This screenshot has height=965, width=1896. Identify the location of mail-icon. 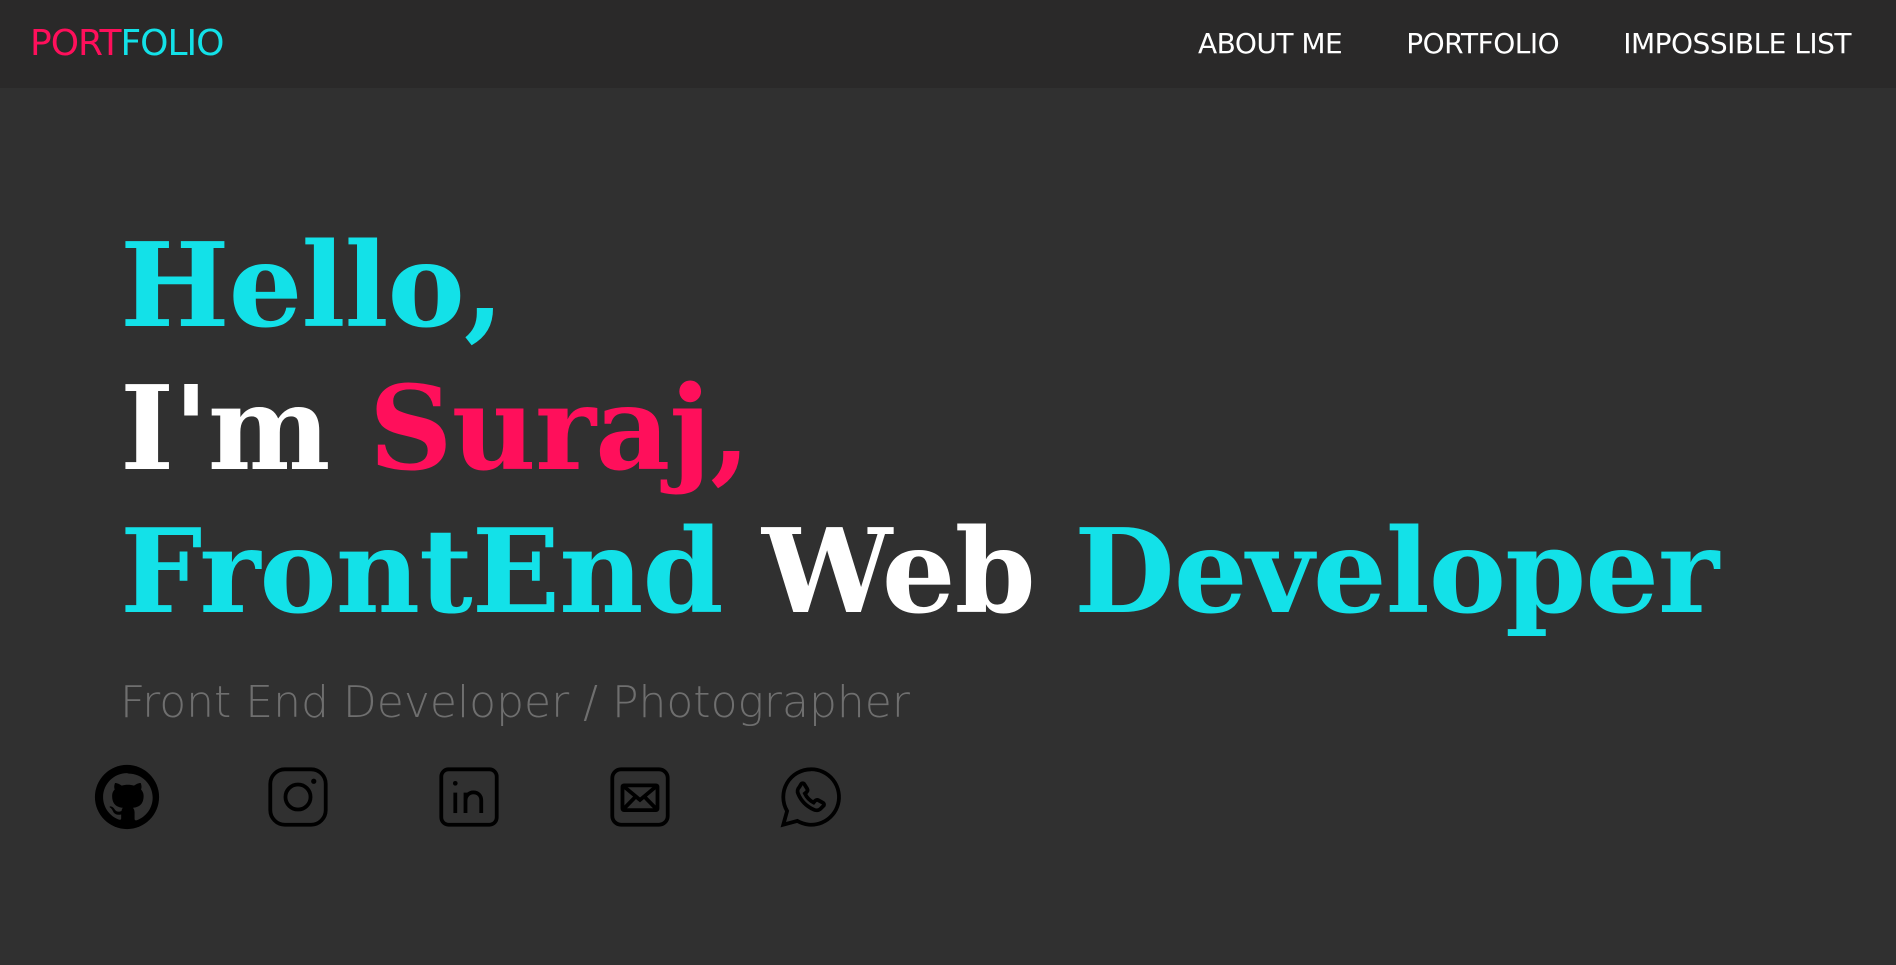
(640, 797).